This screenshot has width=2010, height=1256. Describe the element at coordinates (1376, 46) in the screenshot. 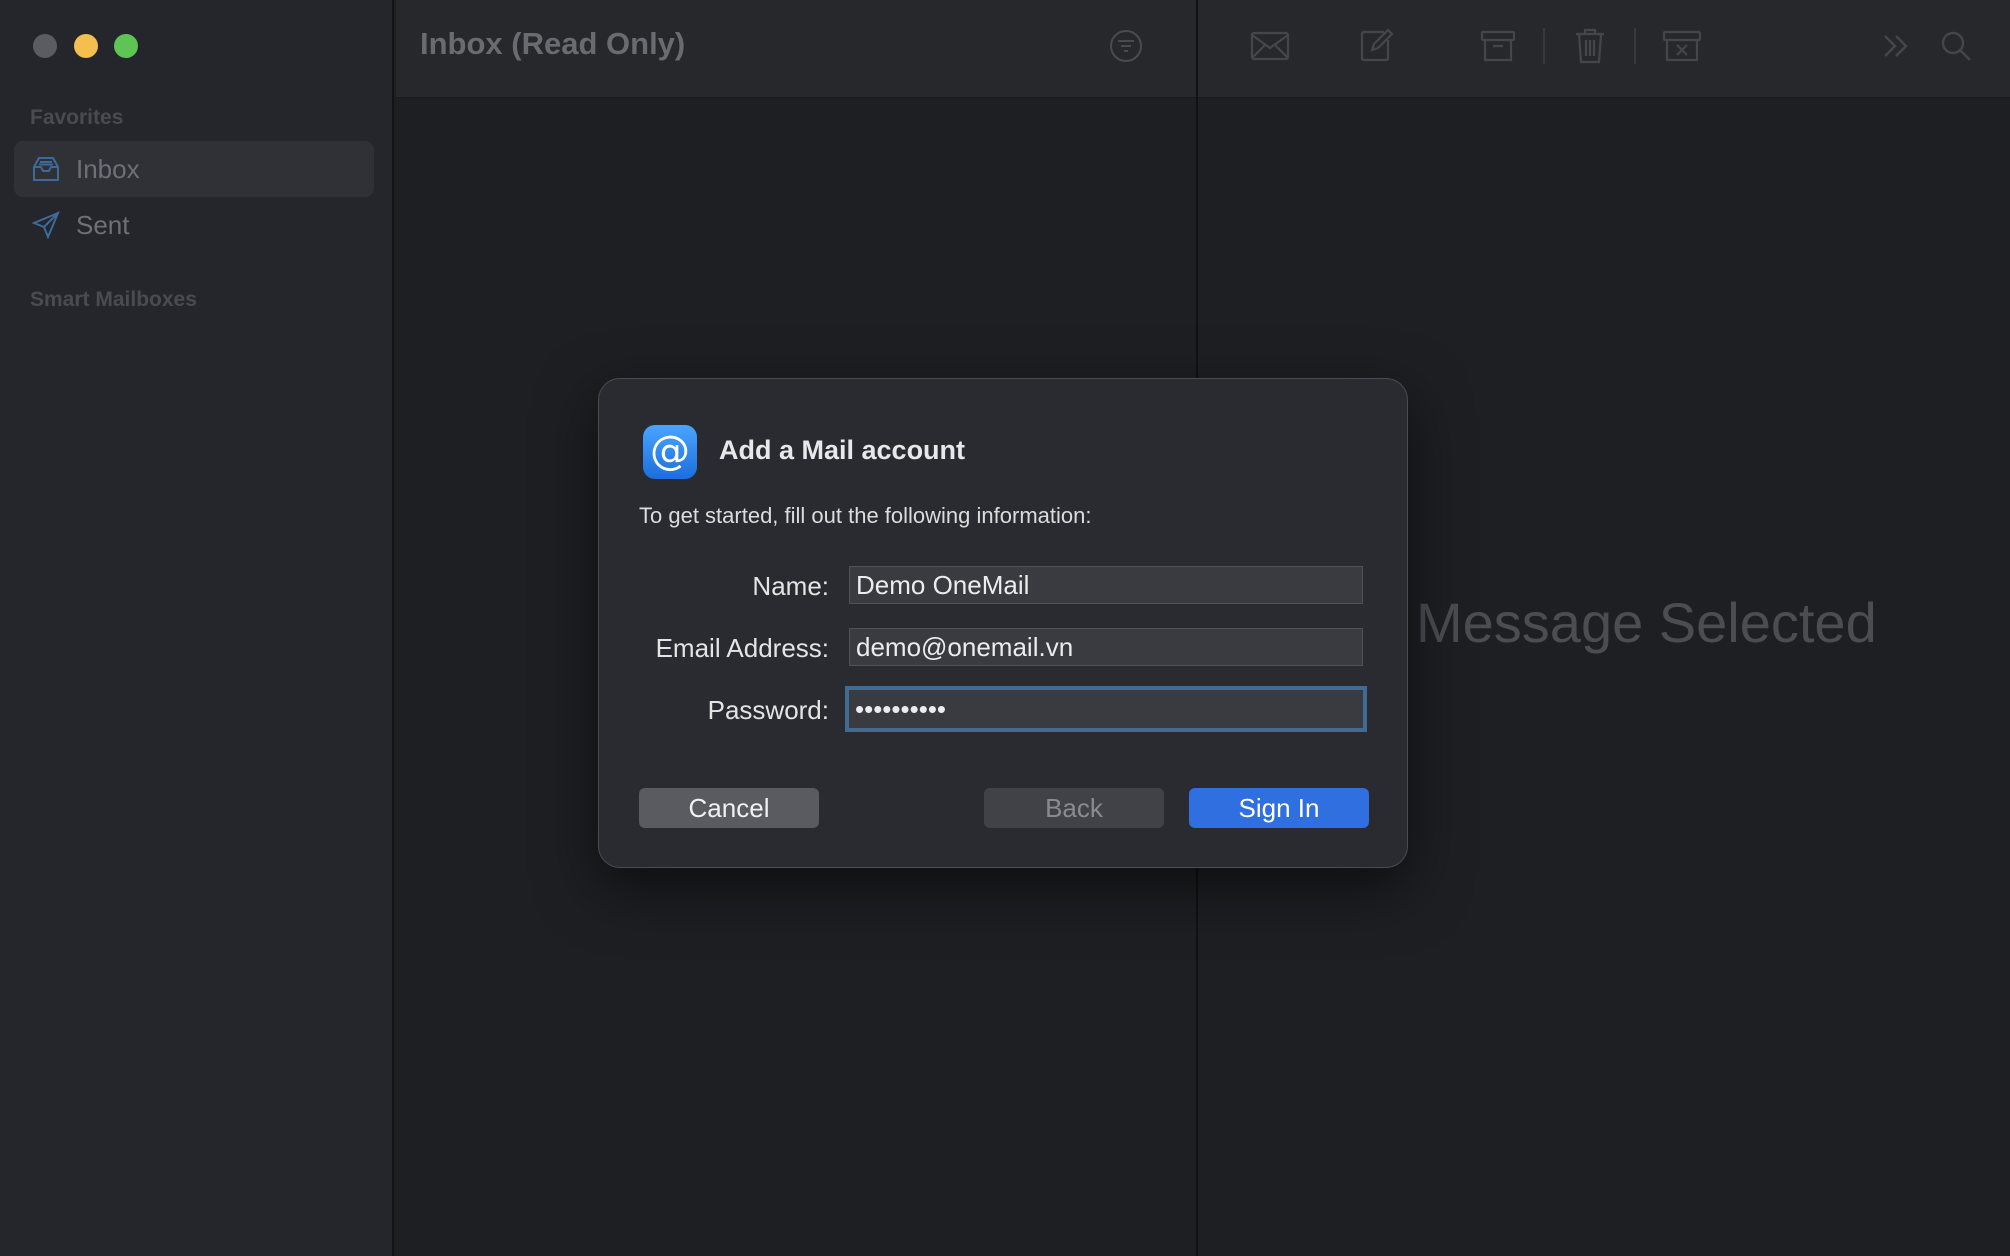

I see `compose-icon` at that location.